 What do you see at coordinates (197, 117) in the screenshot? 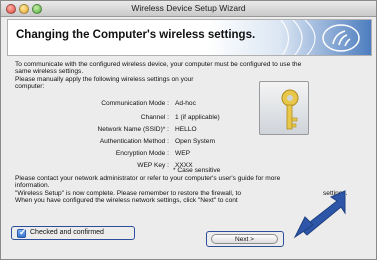
I see `setting-value: 1 (if applicable)` at bounding box center [197, 117].